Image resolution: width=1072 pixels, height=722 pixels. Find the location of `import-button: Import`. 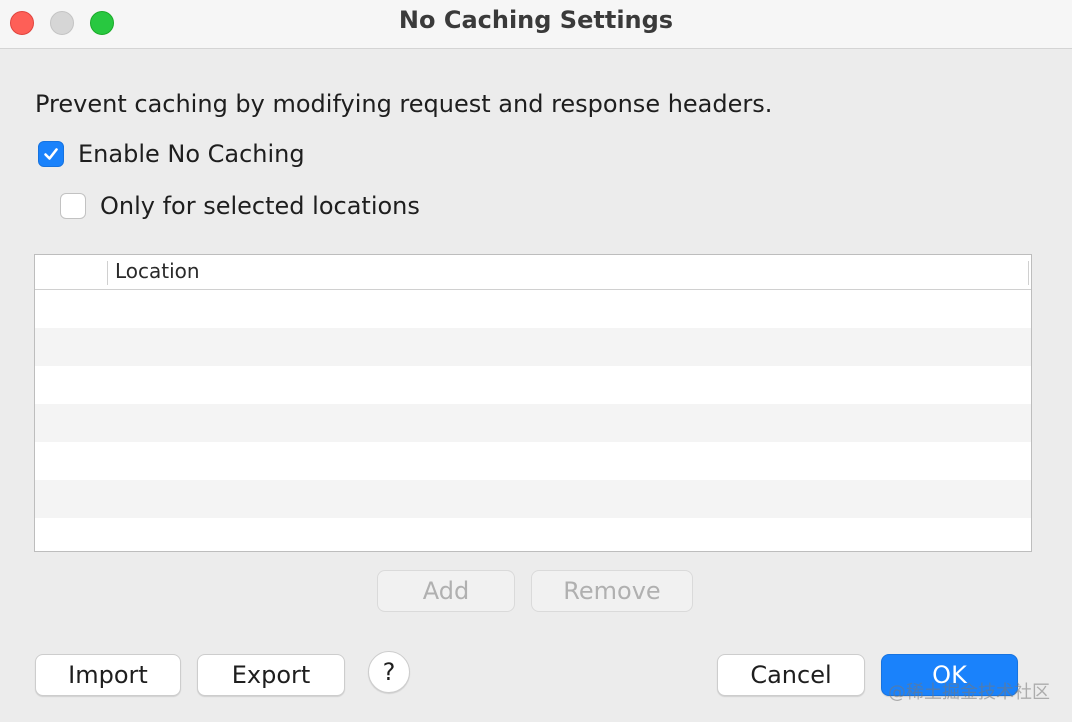

import-button: Import is located at coordinates (108, 675).